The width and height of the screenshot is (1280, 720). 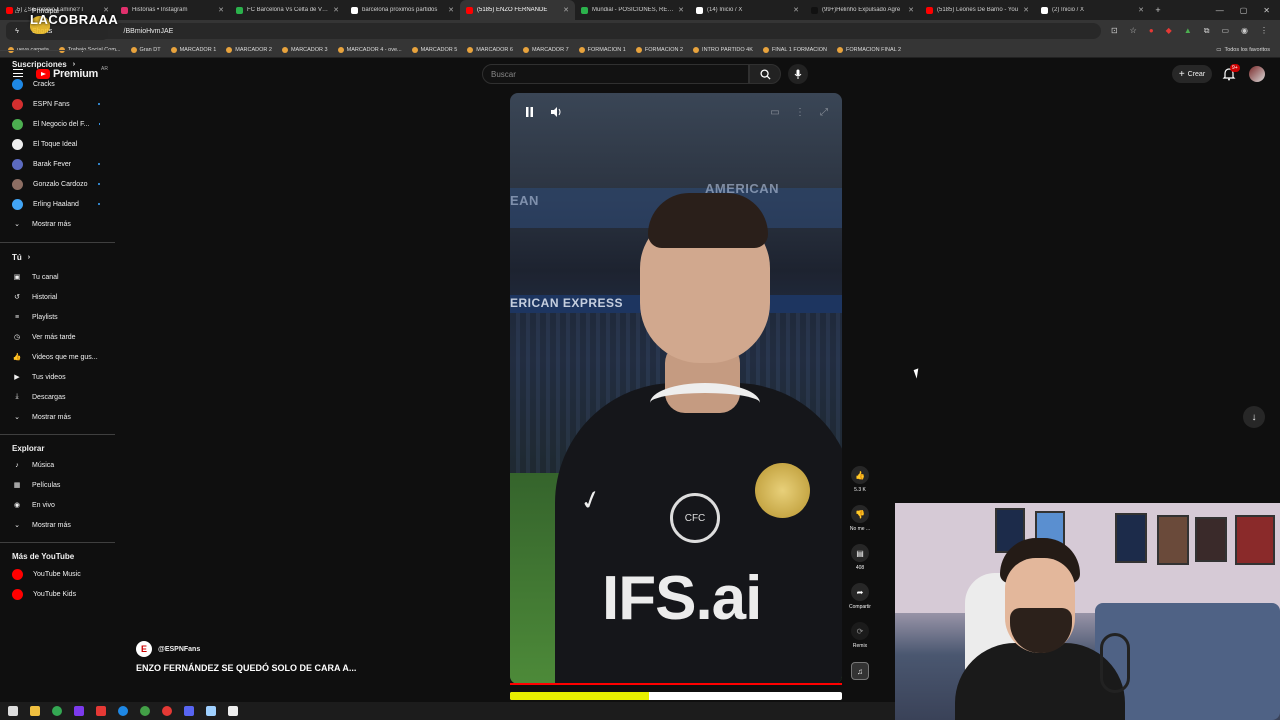 I want to click on extension-icon-2: ▲, so click(x=1188, y=31).